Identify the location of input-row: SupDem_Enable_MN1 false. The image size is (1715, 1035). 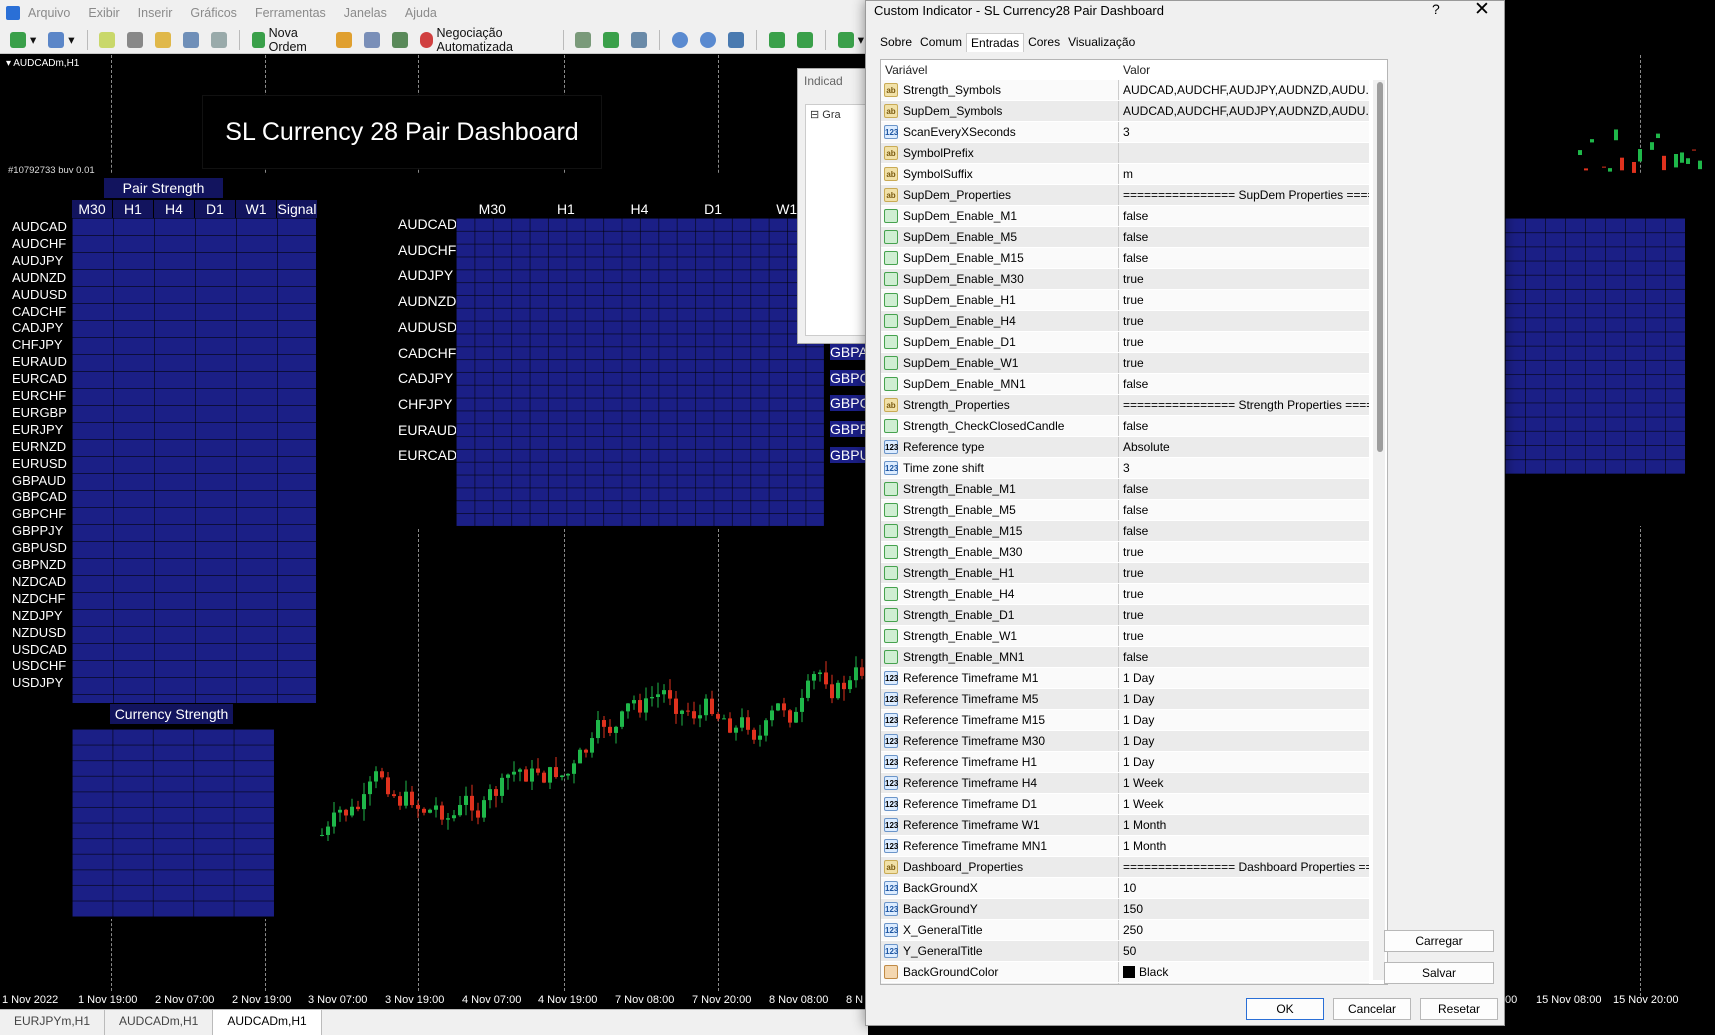
(1125, 384).